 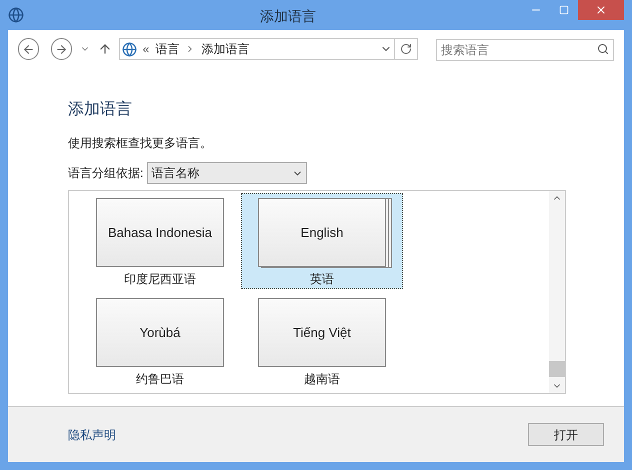 What do you see at coordinates (16, 15) in the screenshot?
I see `app-icon` at bounding box center [16, 15].